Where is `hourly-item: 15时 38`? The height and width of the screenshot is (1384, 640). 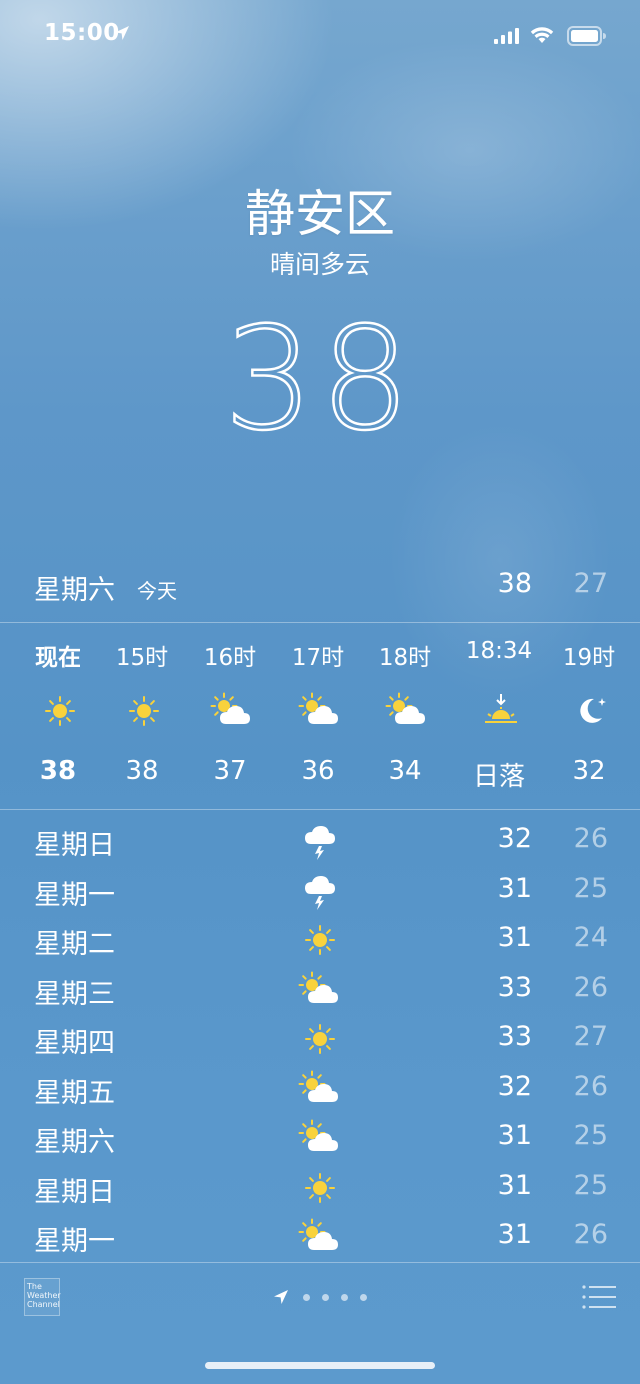 hourly-item: 15时 38 is located at coordinates (142, 716).